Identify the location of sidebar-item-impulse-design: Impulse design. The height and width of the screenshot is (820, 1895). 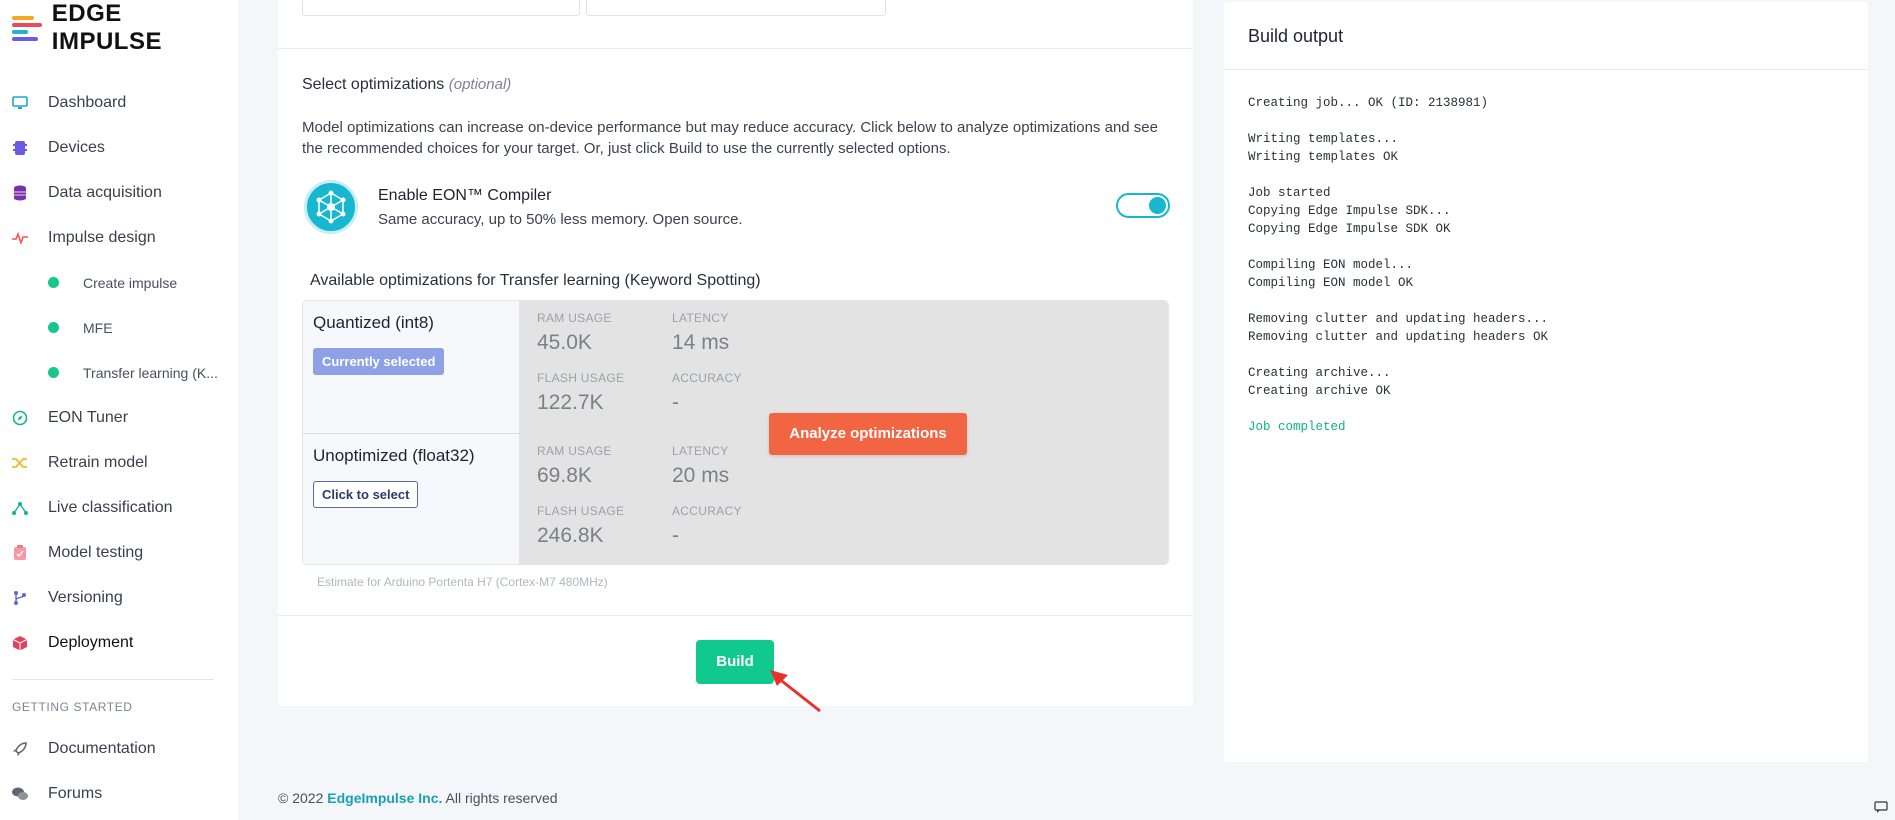
(119, 237).